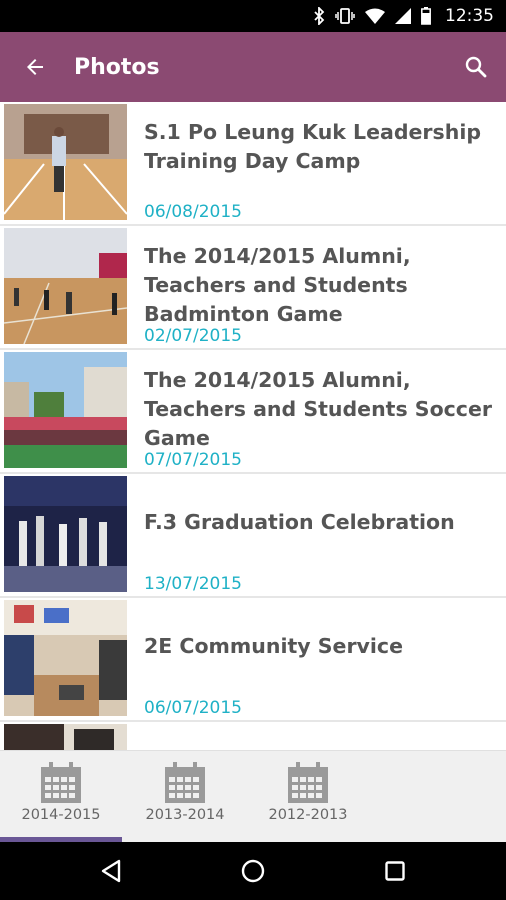 The height and width of the screenshot is (900, 506). What do you see at coordinates (253, 67) in the screenshot?
I see `app-bar: Photos` at bounding box center [253, 67].